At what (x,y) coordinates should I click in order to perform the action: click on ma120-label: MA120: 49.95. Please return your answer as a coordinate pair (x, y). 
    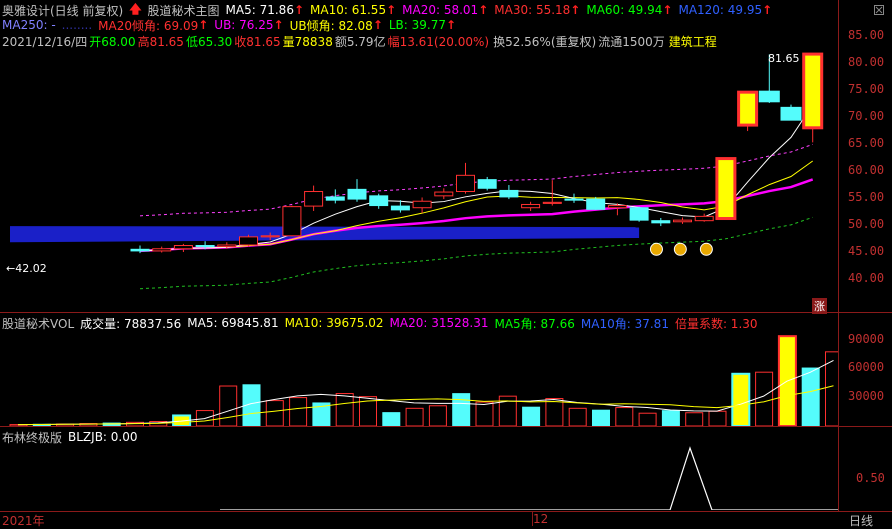
    Looking at the image, I should click on (720, 10).